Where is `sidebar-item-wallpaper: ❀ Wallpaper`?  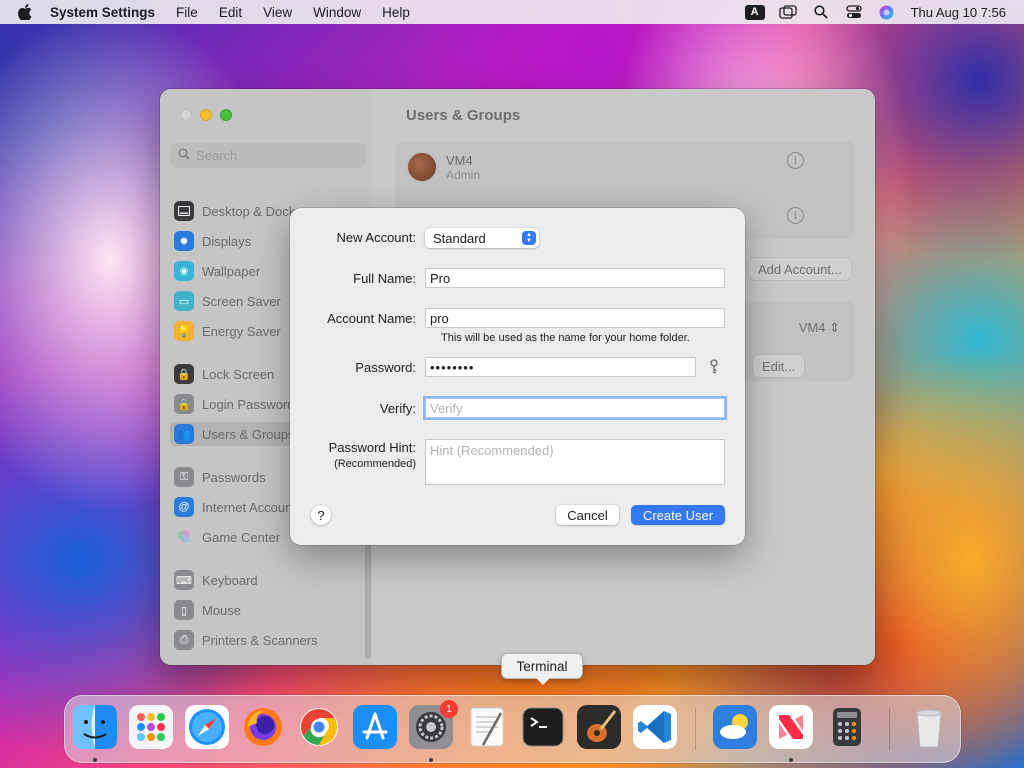
sidebar-item-wallpaper: ❀ Wallpaper is located at coordinates (217, 271).